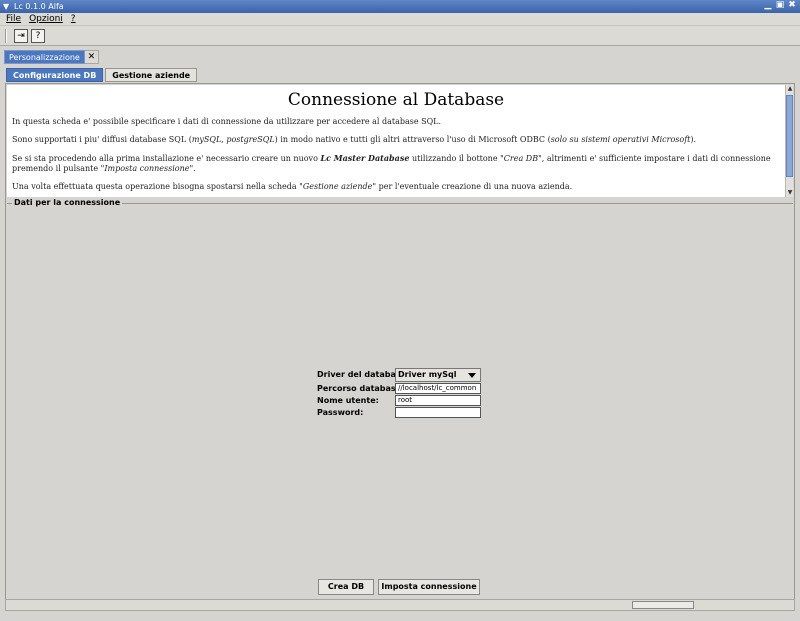 This screenshot has width=800, height=621. I want to click on scroll-up-icon: ▲, so click(790, 89).